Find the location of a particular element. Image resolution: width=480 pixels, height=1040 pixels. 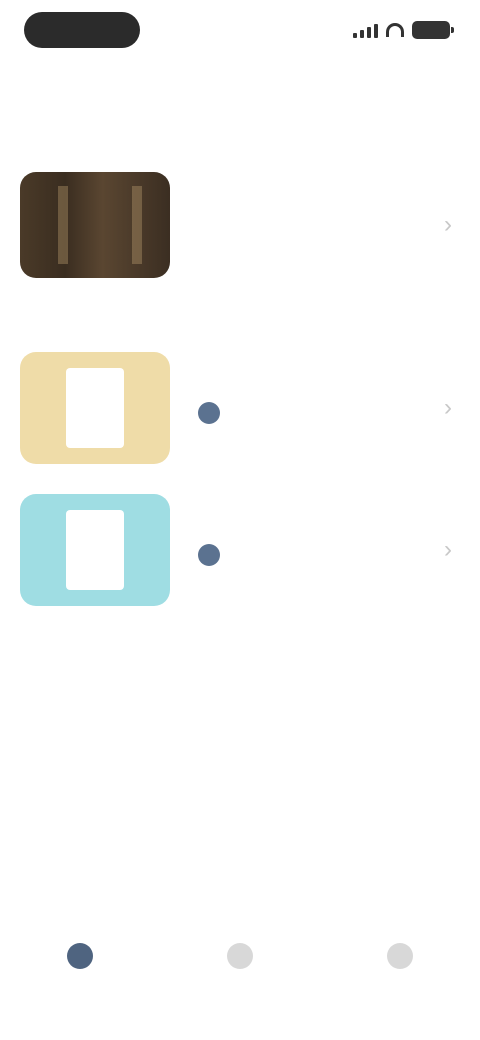

nav-item-browse is located at coordinates (240, 965).